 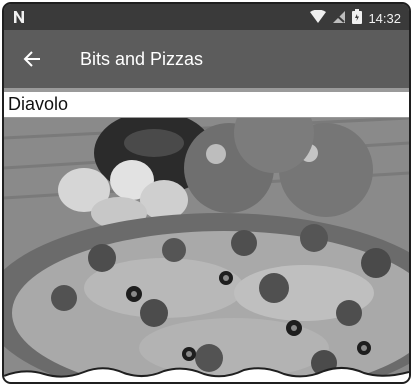 I want to click on status-time: 14:32, so click(x=384, y=18).